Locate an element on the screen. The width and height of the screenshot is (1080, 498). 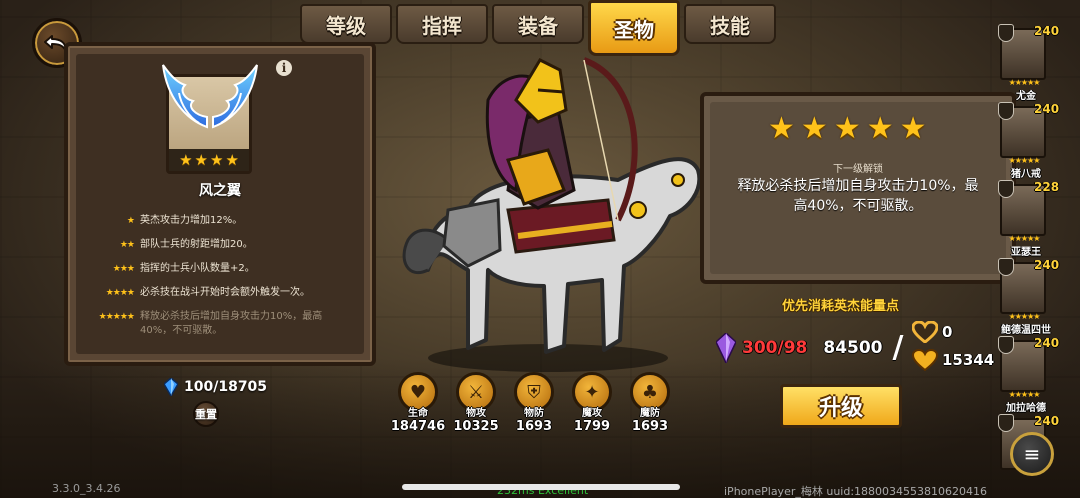
effect-stars: ★ is located at coordinates (130, 221).